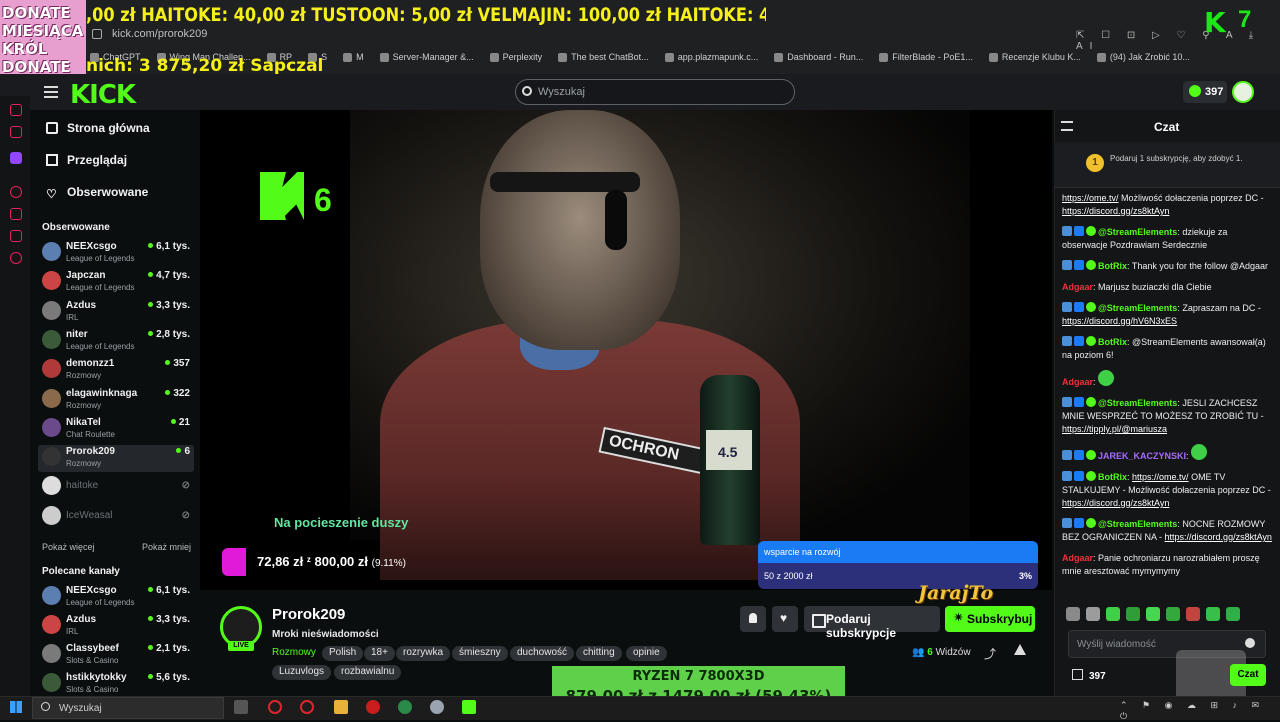  I want to click on twitch-icon, so click(16, 158).